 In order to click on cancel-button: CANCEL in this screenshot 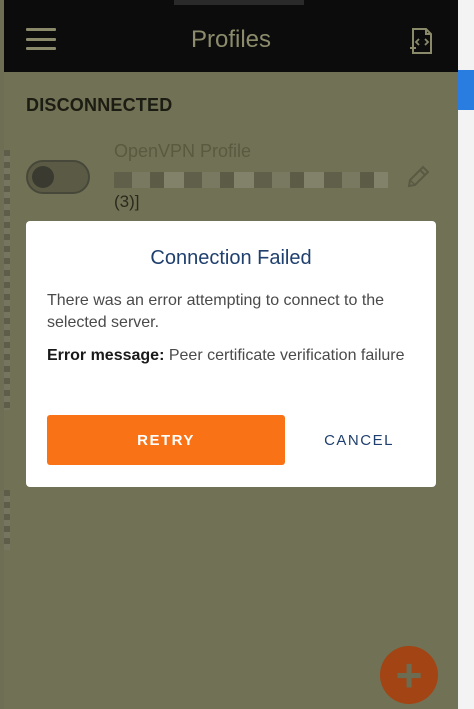, I will do `click(359, 440)`.